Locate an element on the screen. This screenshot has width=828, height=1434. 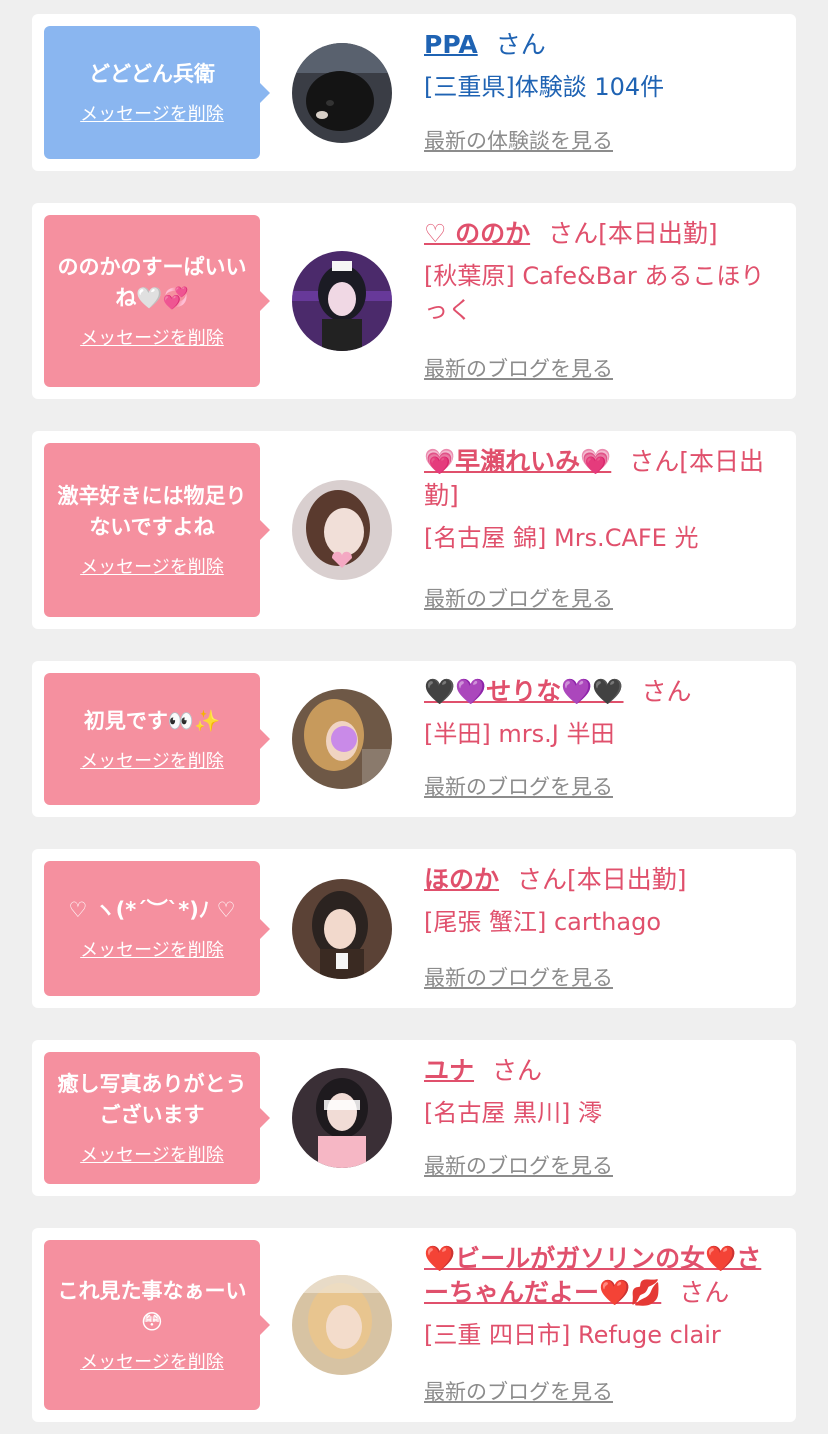
sender-info: 🖤💜せりな💜🖤 さん [半田] mrs.J 半田 最新のブログを見る is located at coordinates (603, 740).